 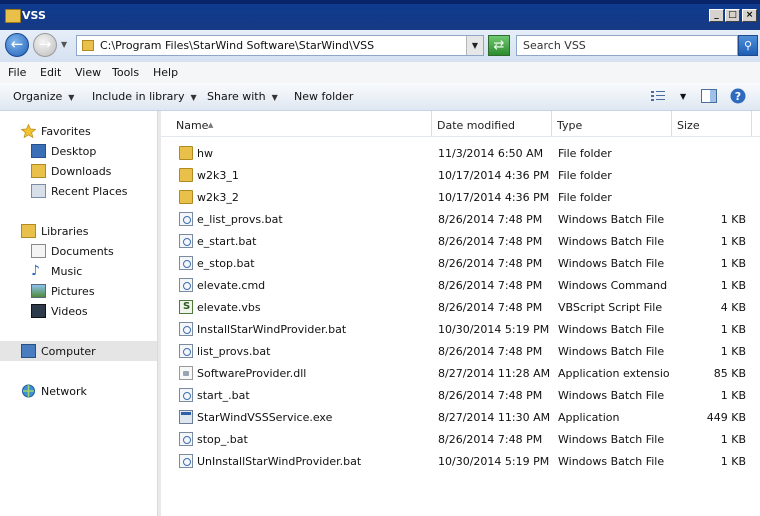 What do you see at coordinates (64, 44) in the screenshot?
I see `recent-pages-dropdown-icon: ▼` at bounding box center [64, 44].